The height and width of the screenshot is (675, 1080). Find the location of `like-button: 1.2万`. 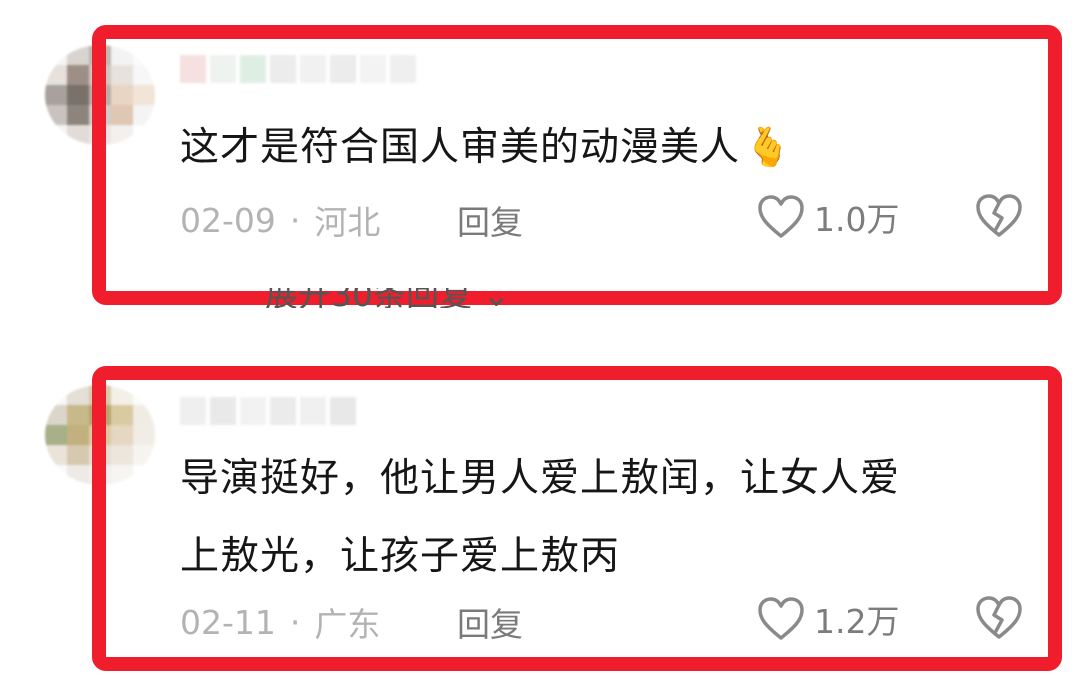

like-button: 1.2万 is located at coordinates (827, 619).